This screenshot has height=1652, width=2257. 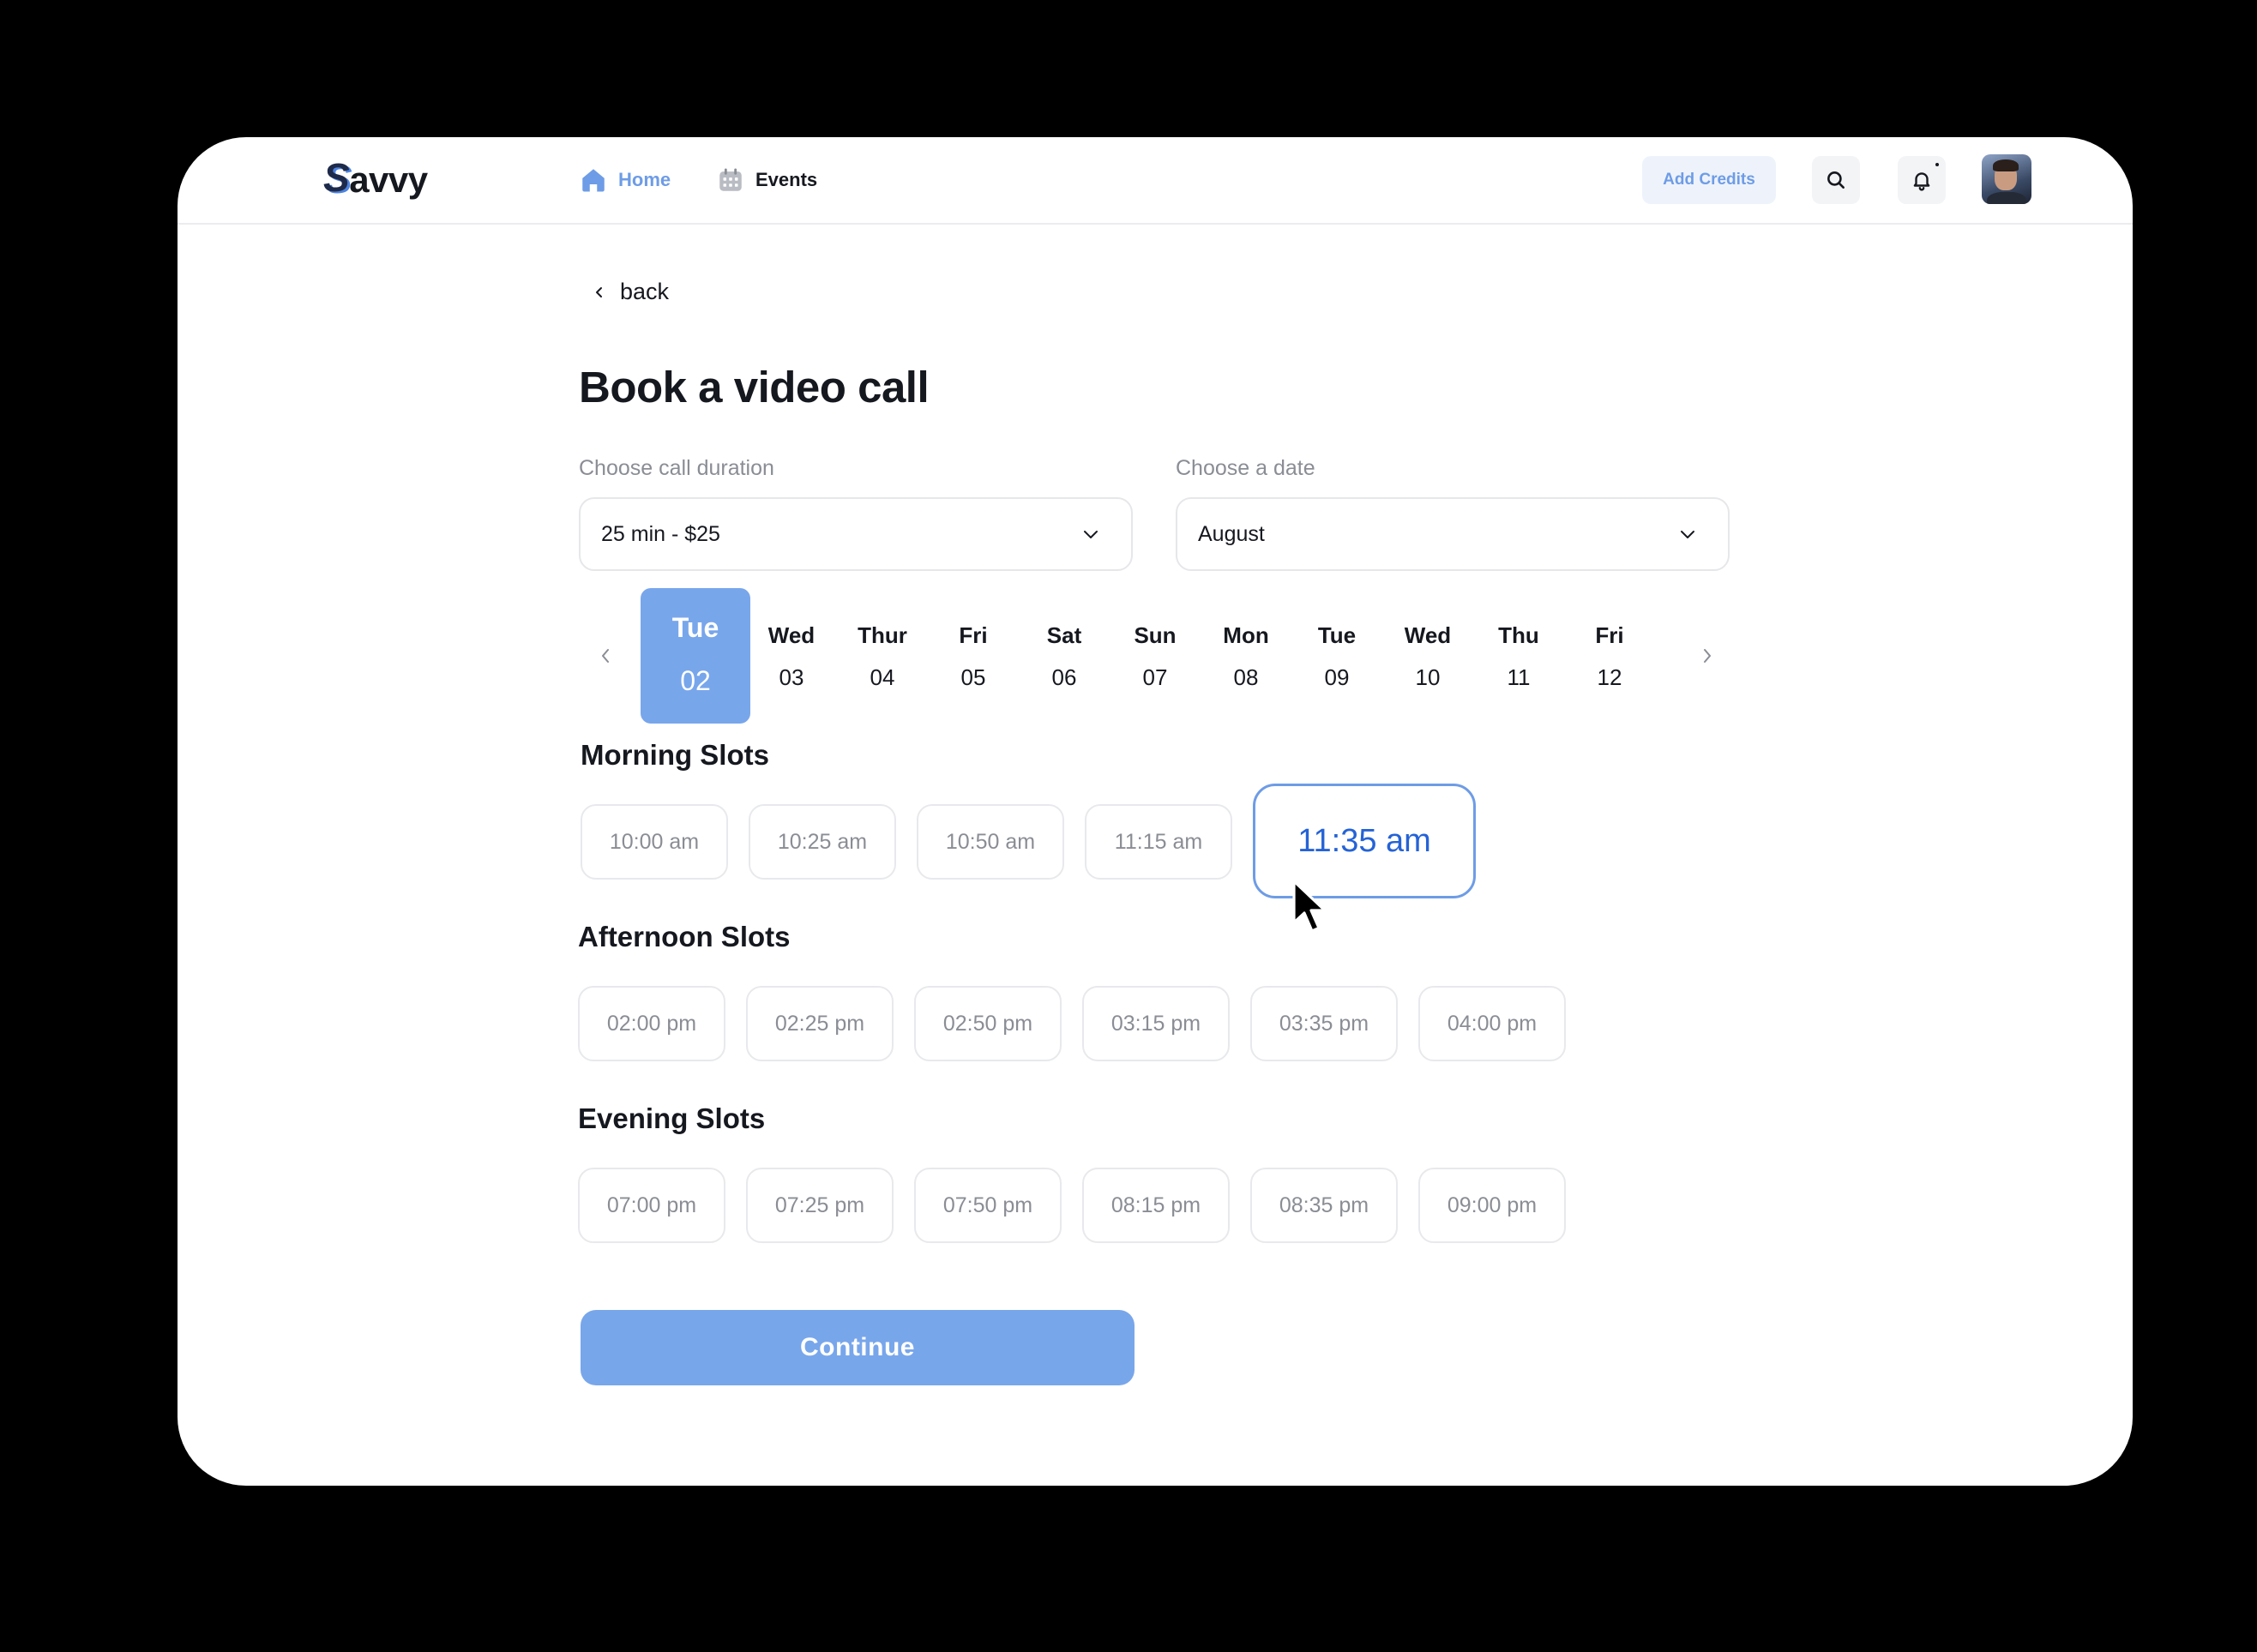 I want to click on day-wed-03: Wed 03, so click(x=791, y=656).